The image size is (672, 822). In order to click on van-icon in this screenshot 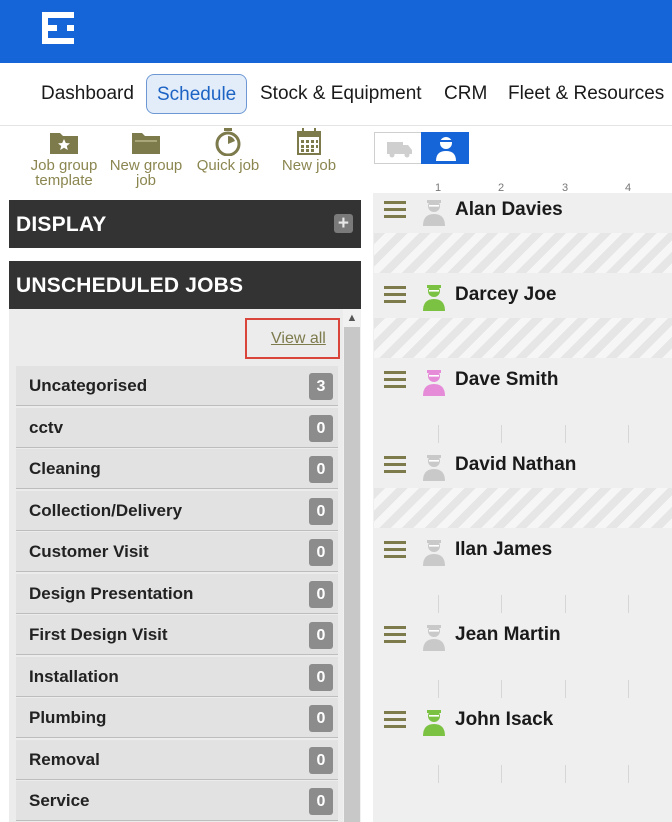, I will do `click(399, 150)`.